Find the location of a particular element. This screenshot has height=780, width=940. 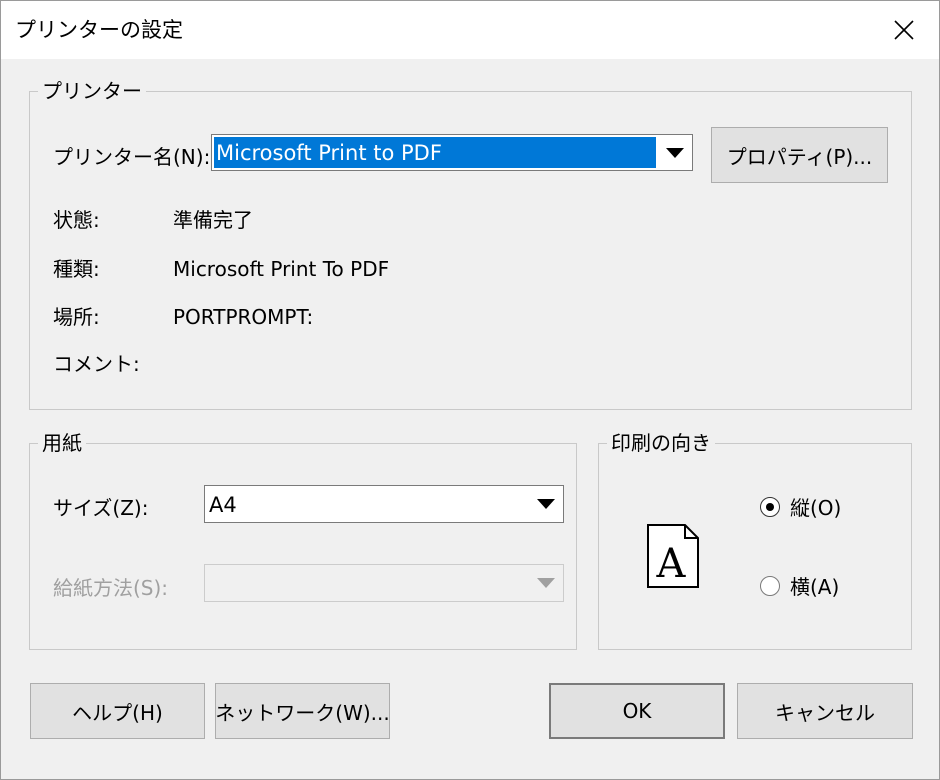

orientation-group: 印刷の向き is located at coordinates (755, 539).